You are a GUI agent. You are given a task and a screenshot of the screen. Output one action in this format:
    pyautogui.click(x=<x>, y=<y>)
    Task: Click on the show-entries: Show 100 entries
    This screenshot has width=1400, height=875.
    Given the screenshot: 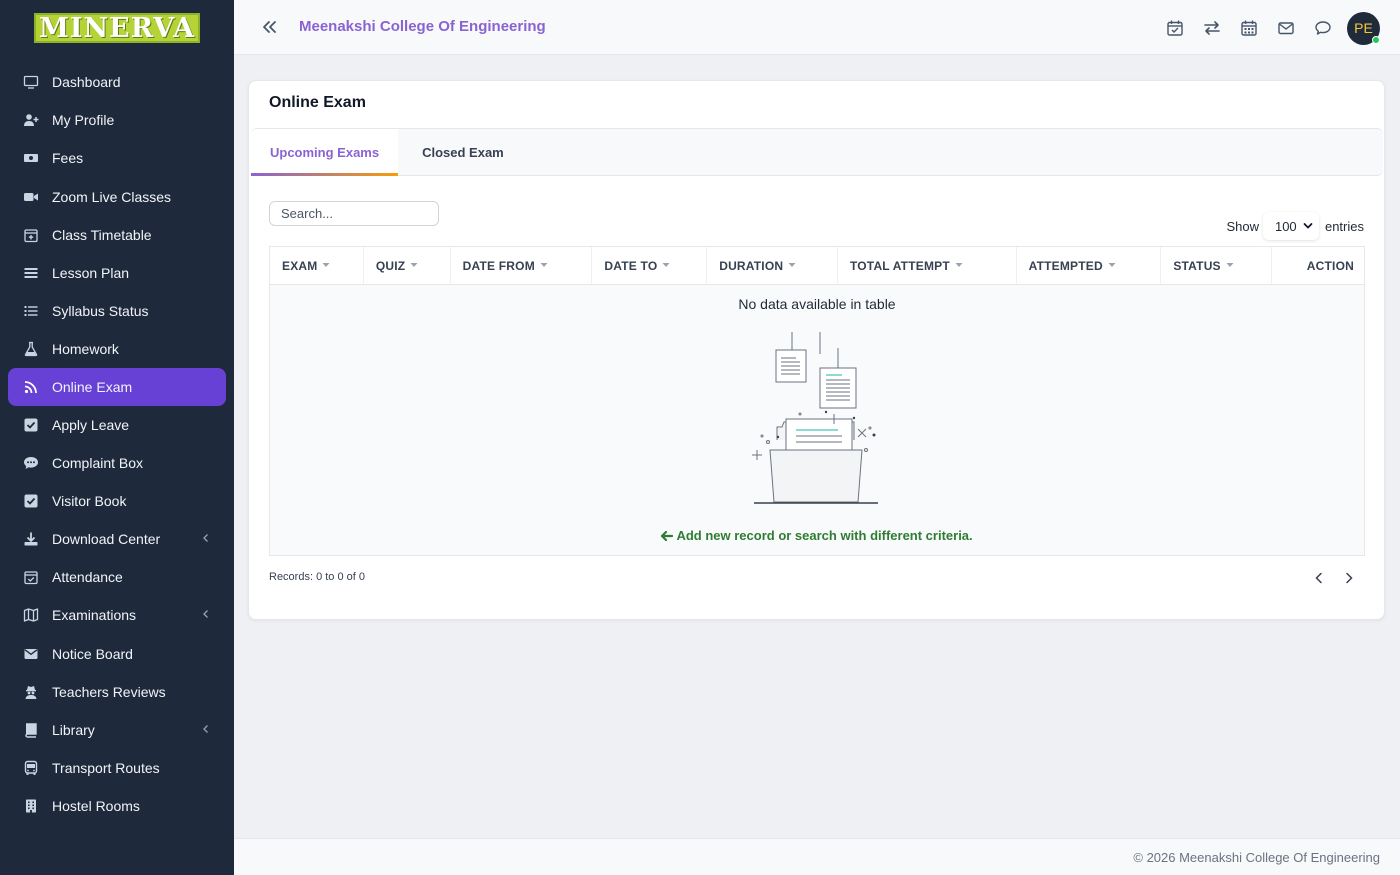 What is the action you would take?
    pyautogui.click(x=1295, y=226)
    